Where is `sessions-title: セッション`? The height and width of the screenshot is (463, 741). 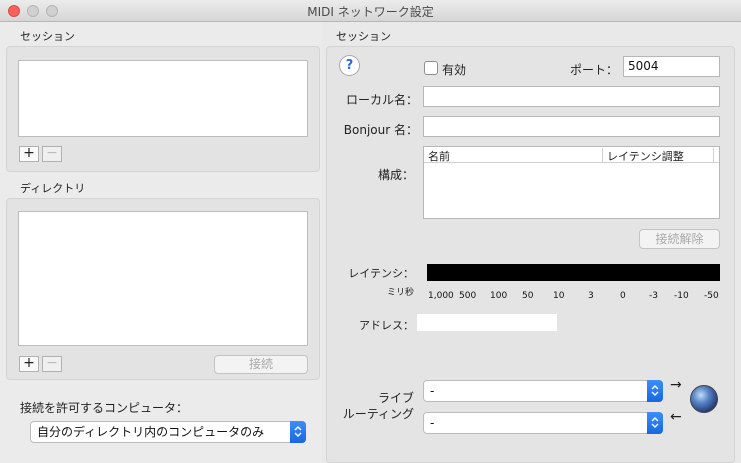 sessions-title: セッション is located at coordinates (47, 36).